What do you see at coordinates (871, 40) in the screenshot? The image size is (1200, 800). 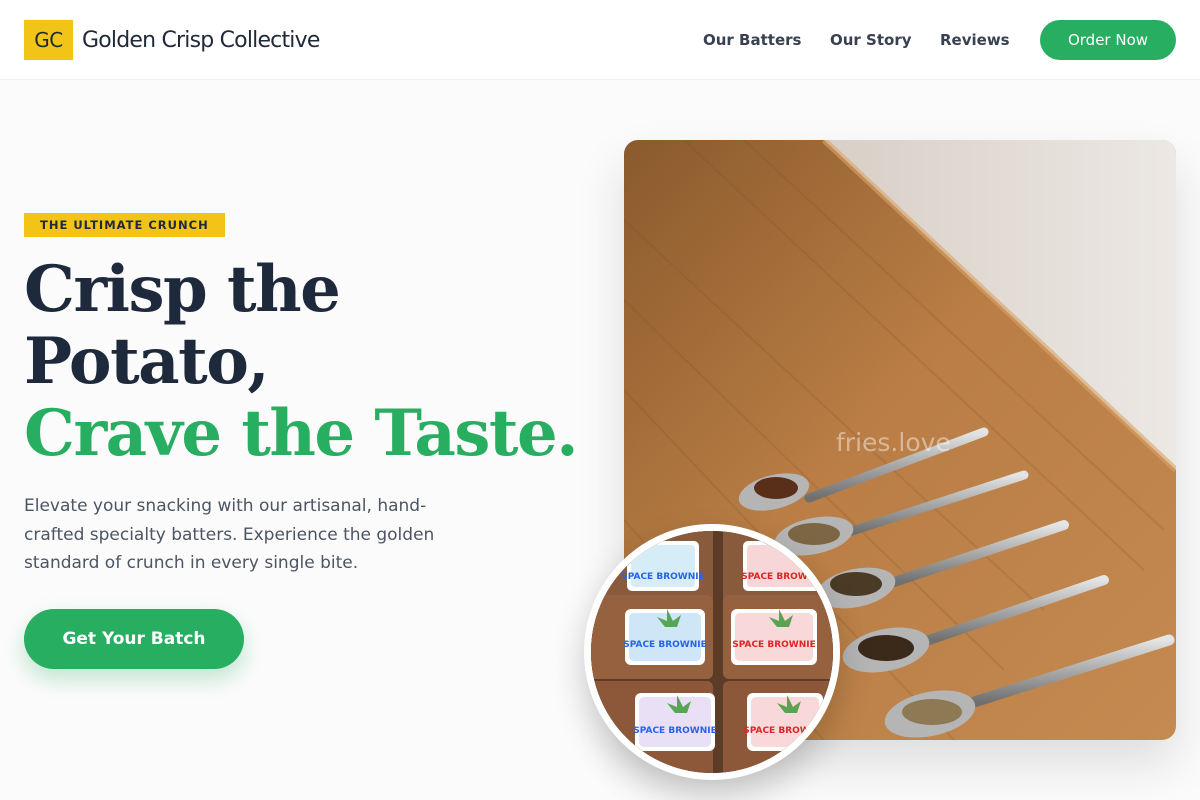 I see `nav-link-our-story: Our Story` at bounding box center [871, 40].